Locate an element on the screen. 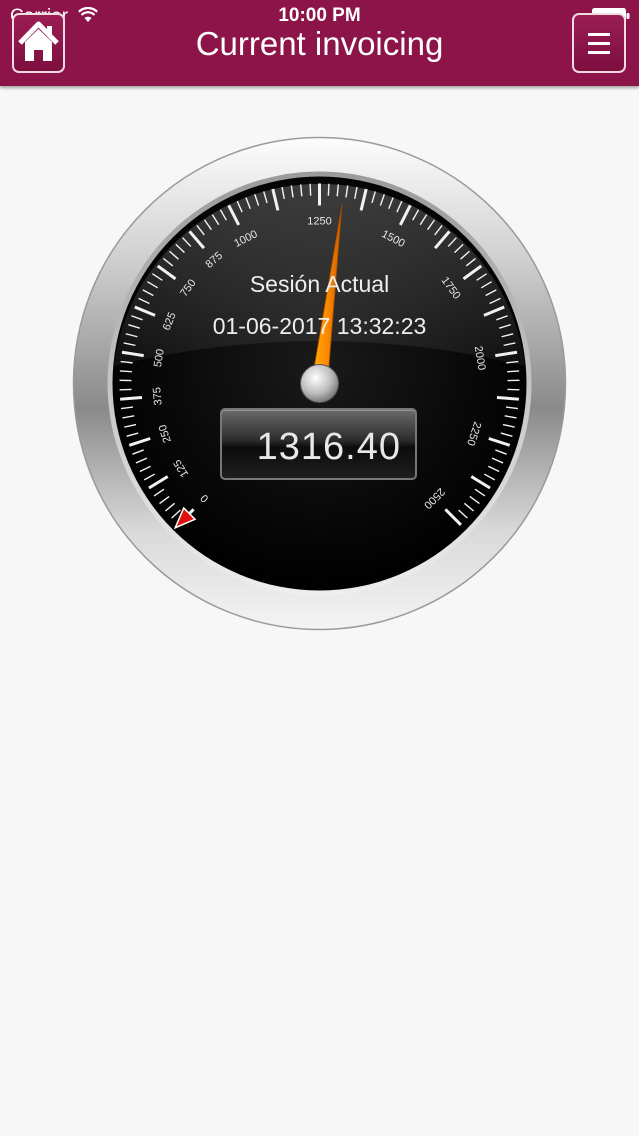 This screenshot has width=639, height=1136. menu-icon is located at coordinates (599, 43).